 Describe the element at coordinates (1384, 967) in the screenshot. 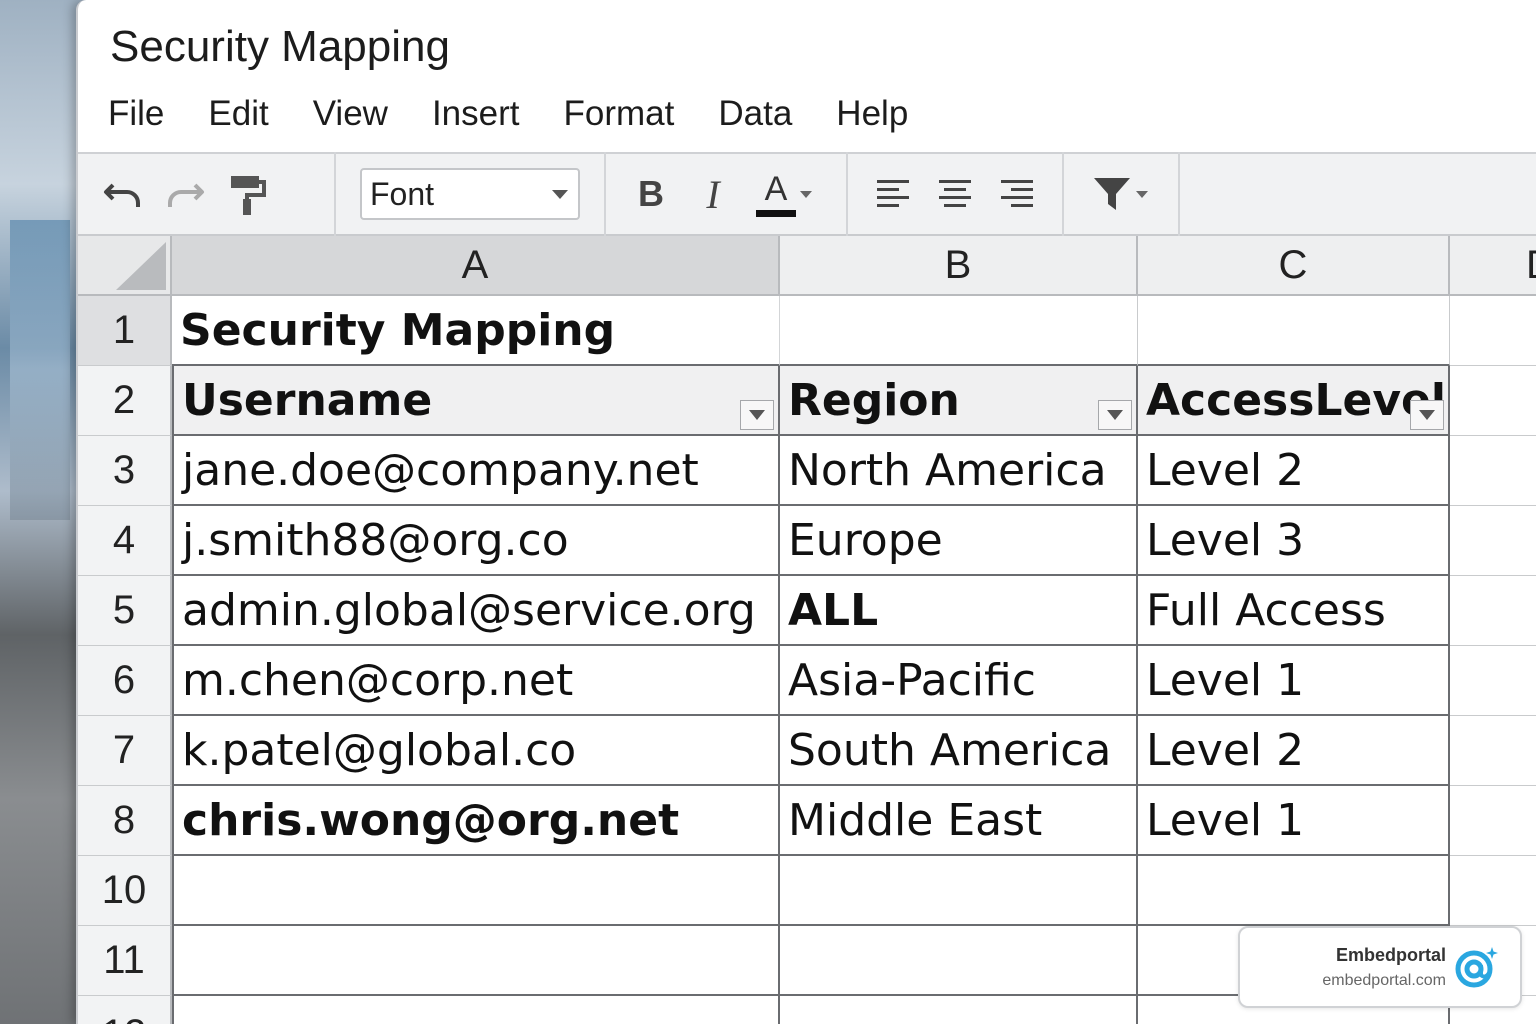

I see `watermark-text: Embedportal embedportal.com` at that location.